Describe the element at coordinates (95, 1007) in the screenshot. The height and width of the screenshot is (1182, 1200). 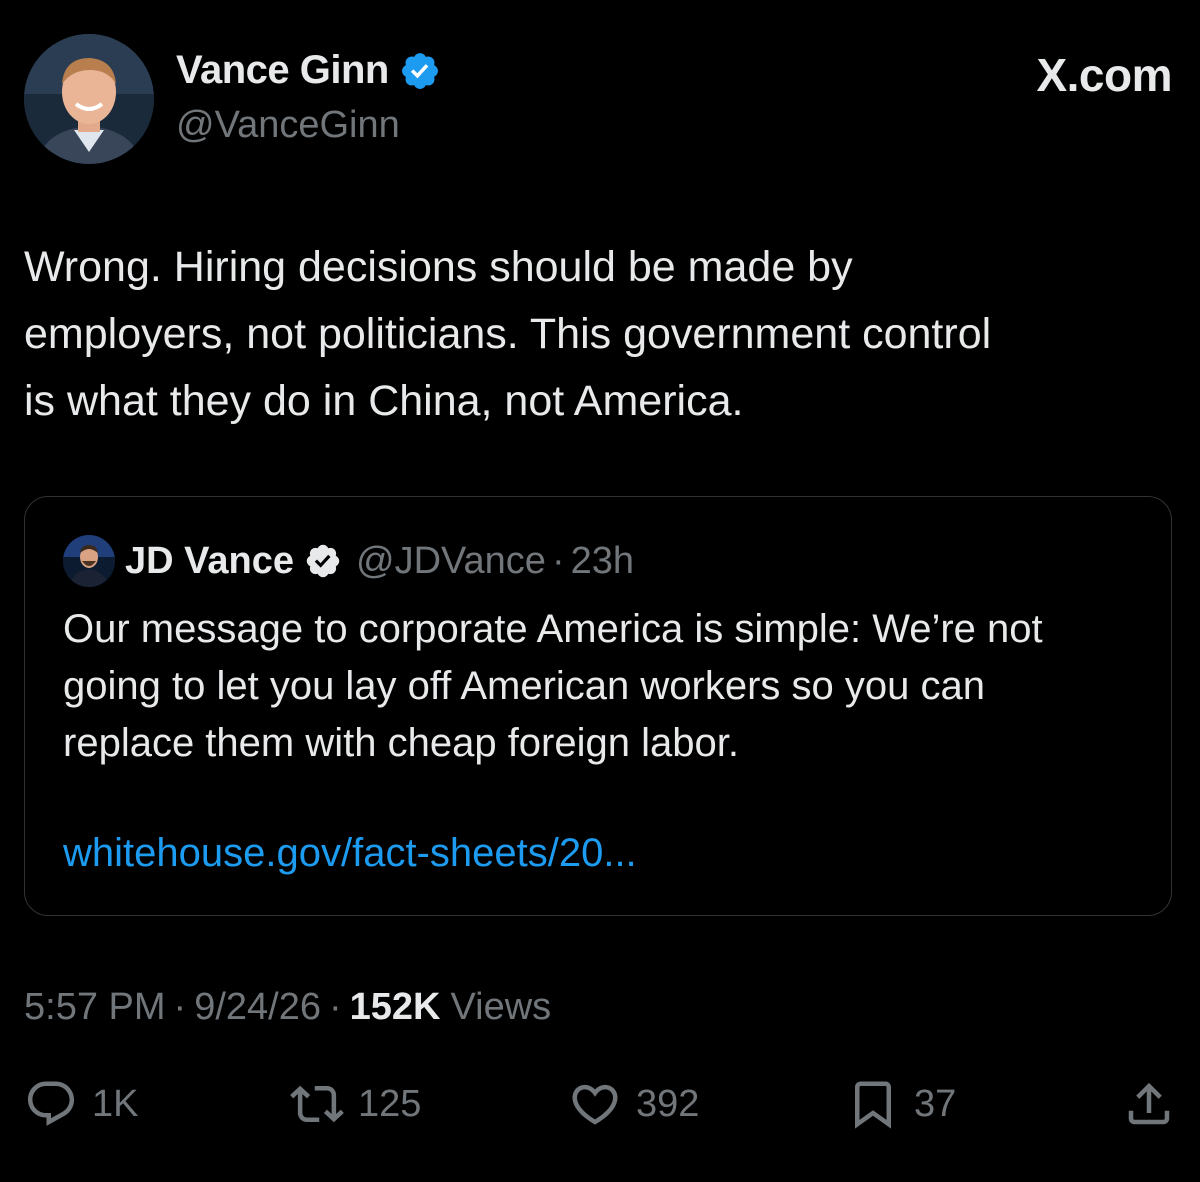
I see `tweet-time: 5:57 PM` at that location.